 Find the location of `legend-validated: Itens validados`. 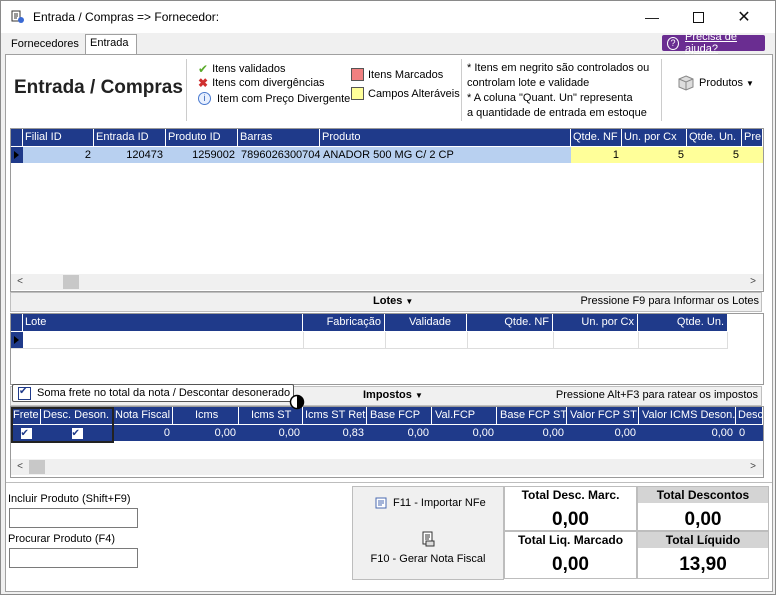

legend-validated: Itens validados is located at coordinates (249, 69).